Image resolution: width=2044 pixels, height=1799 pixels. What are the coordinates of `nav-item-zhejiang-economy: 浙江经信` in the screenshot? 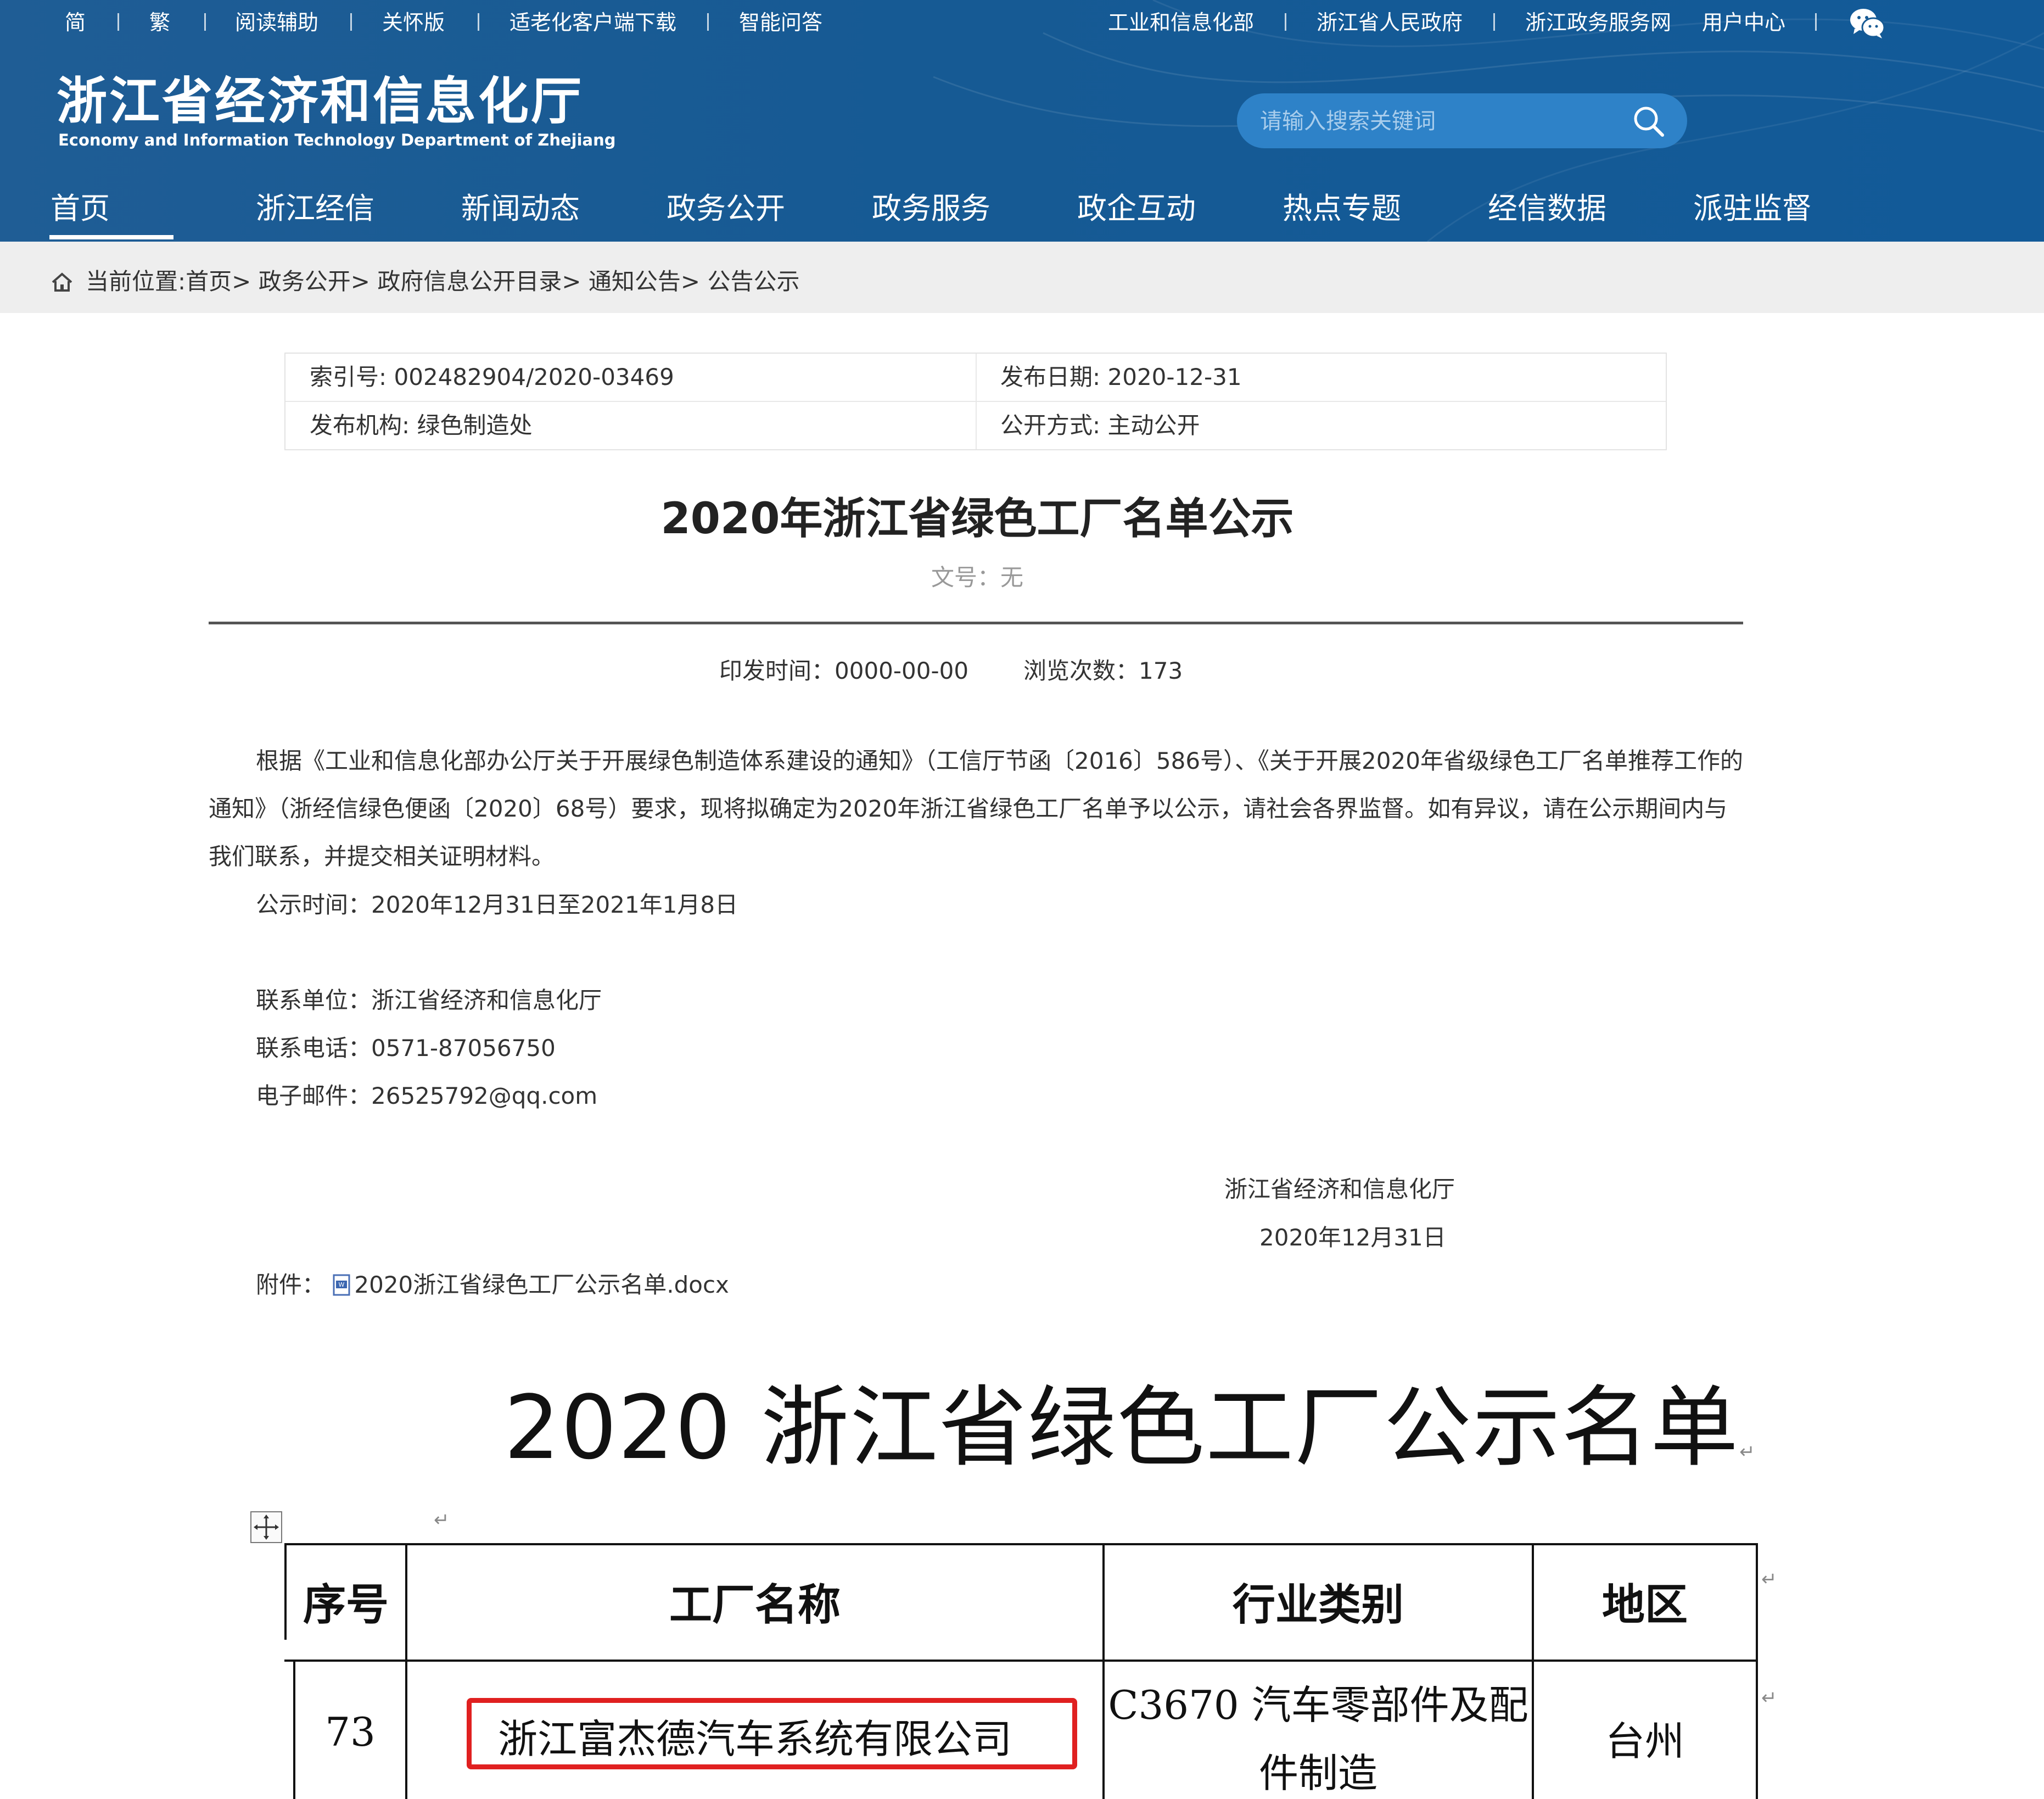 It's located at (315, 209).